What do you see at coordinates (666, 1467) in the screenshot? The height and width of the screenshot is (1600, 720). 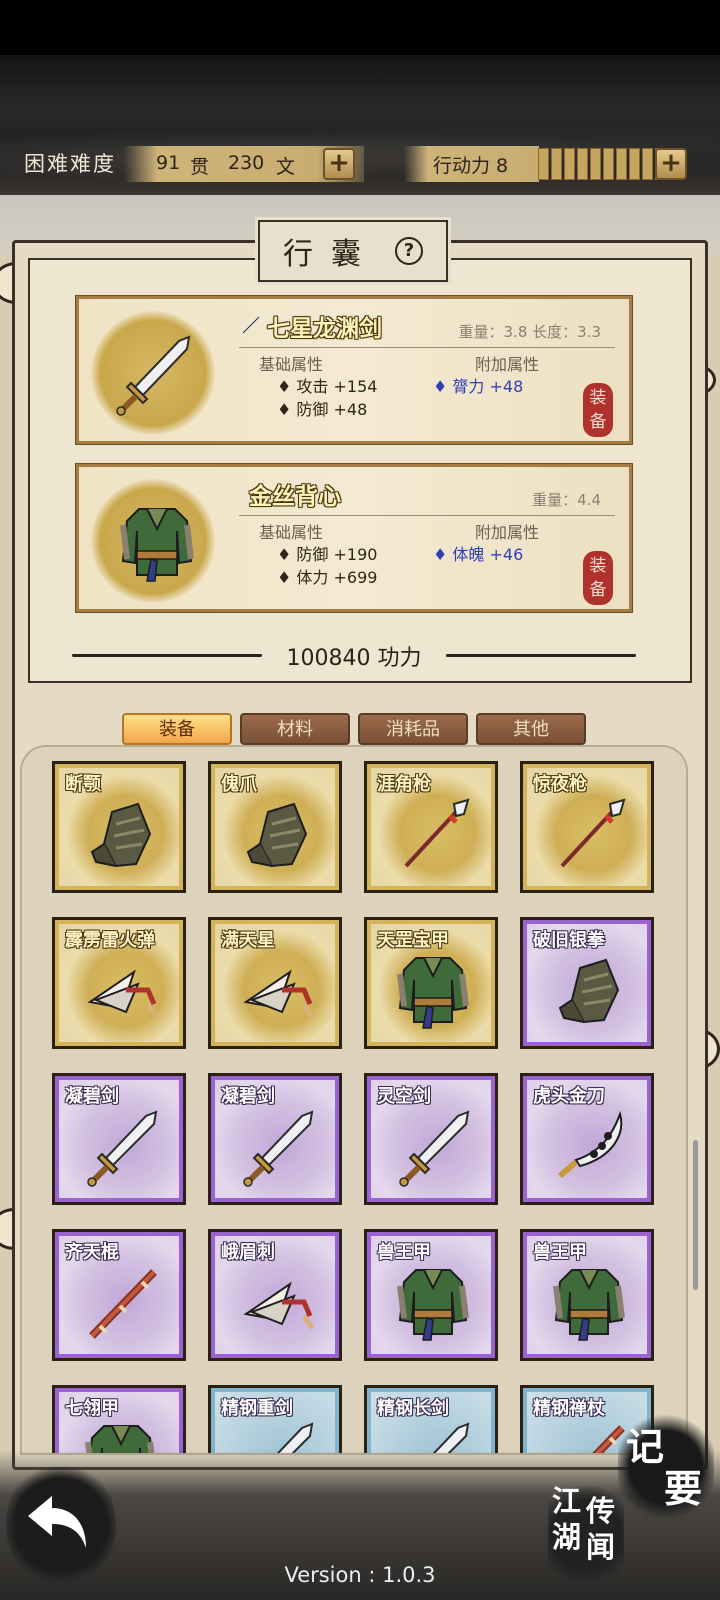 I see `journal-button: 记 要` at bounding box center [666, 1467].